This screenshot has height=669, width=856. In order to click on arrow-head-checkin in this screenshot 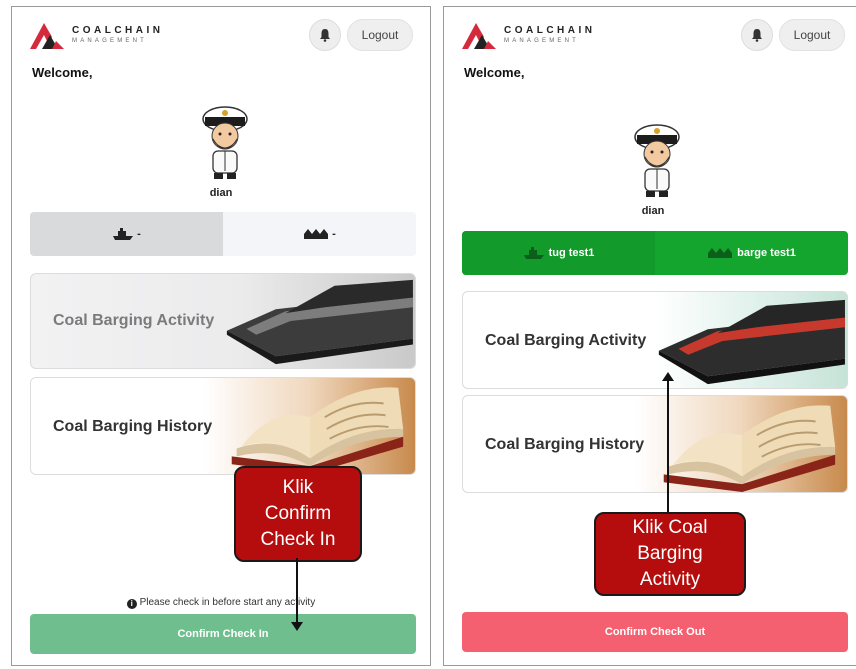, I will do `click(297, 626)`.